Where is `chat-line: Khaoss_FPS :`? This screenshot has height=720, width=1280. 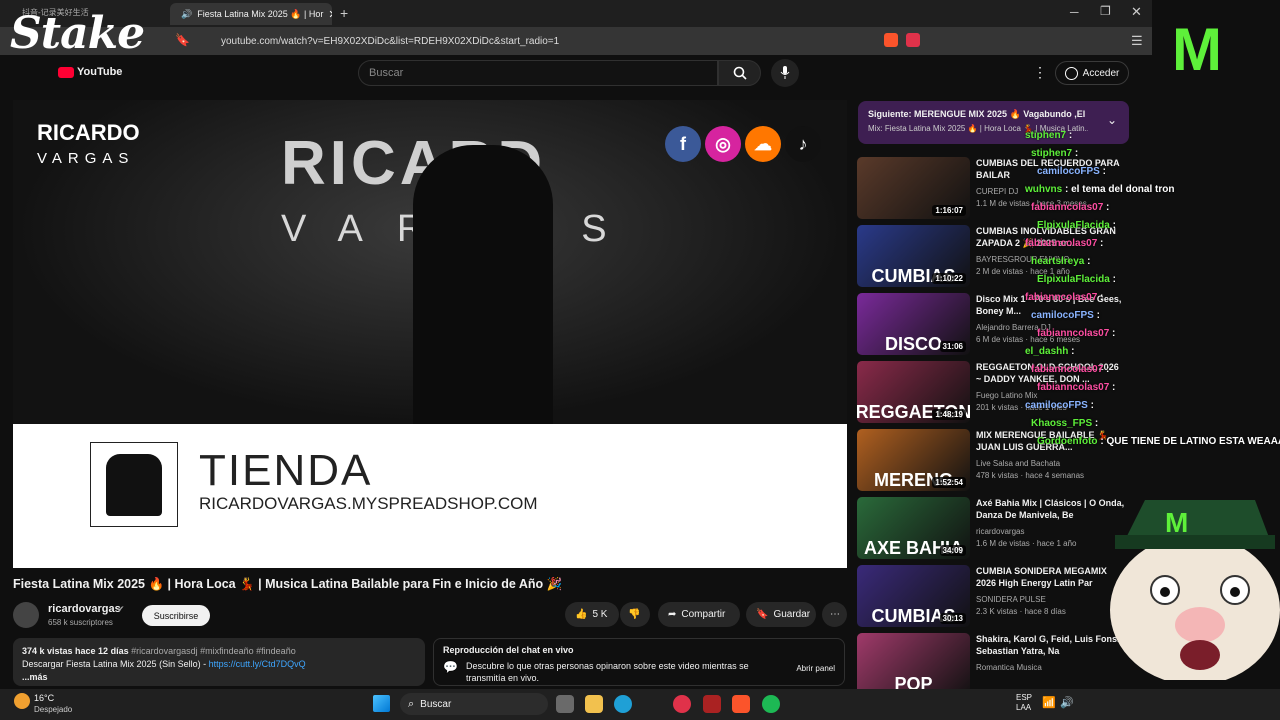 chat-line: Khaoss_FPS : is located at coordinates (1065, 423).